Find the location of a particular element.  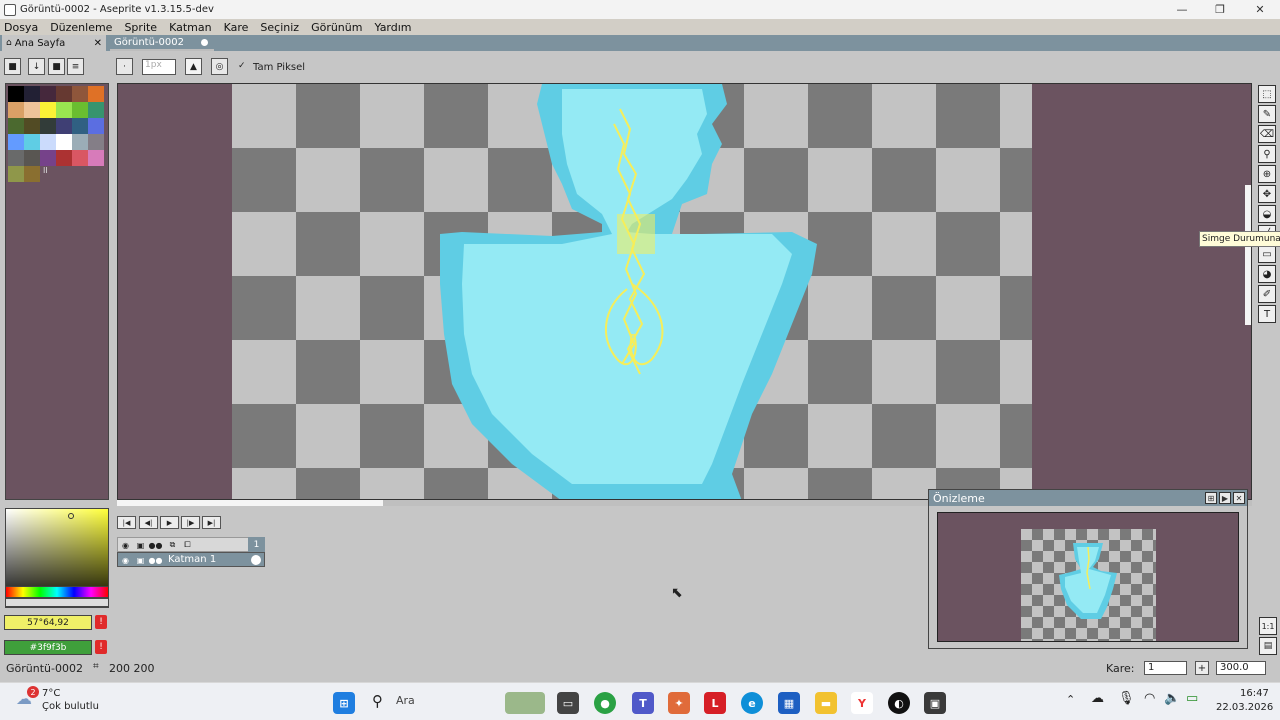

preview-title-bar: Önizleme ⊞ ▶ ✕ is located at coordinates (1088, 498).